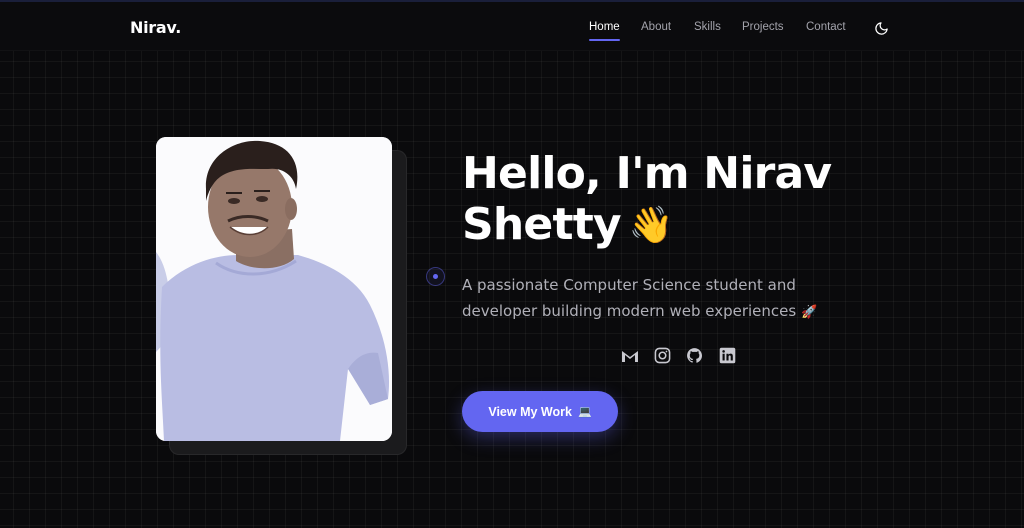 The height and width of the screenshot is (528, 1024). I want to click on instagram-link, so click(662, 355).